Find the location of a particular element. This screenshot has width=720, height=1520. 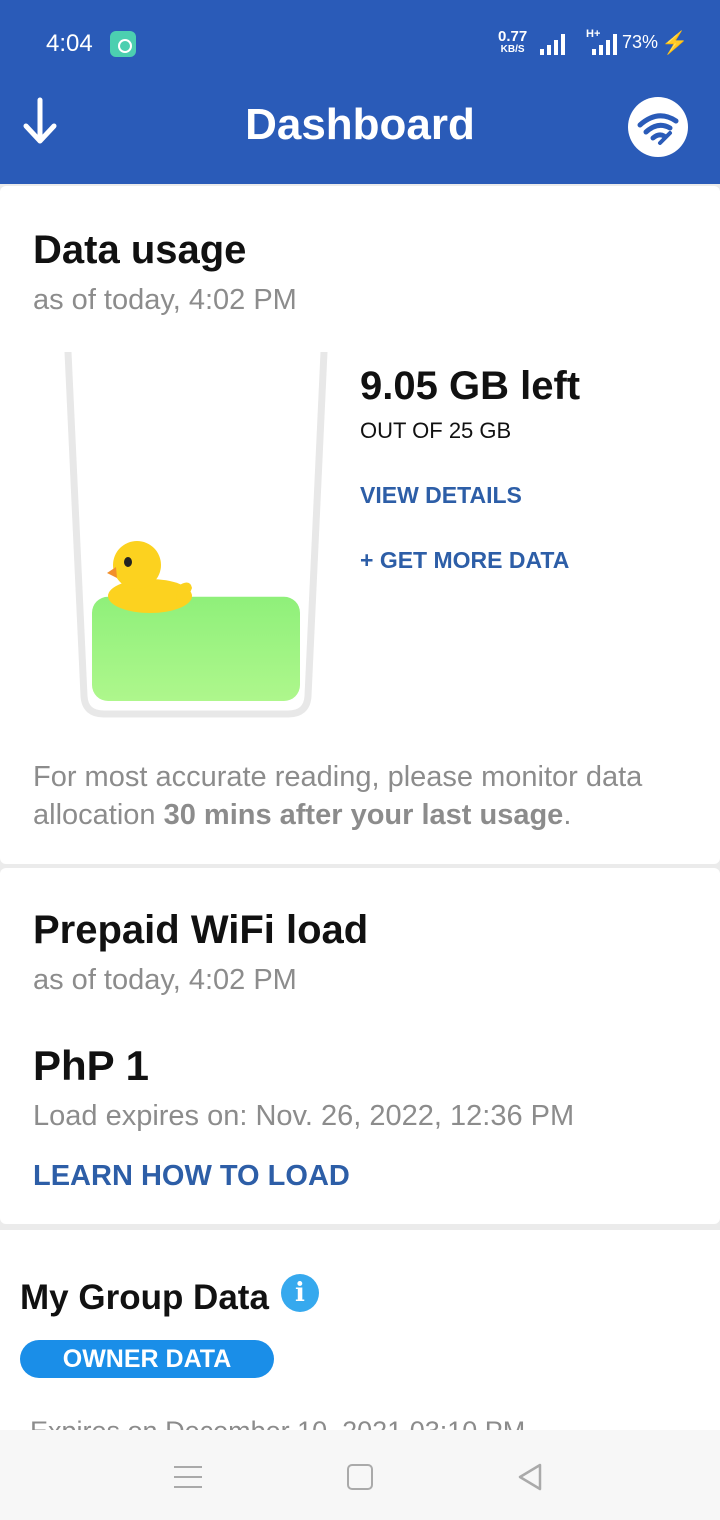

group-data-expiry: Expires on December 10, 2021 03:10 PM is located at coordinates (277, 1423).